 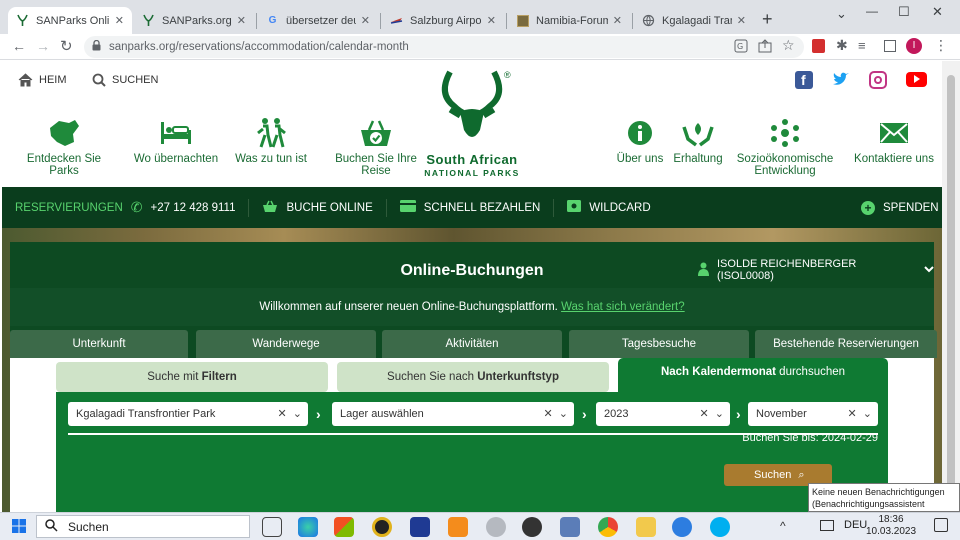 What do you see at coordinates (376, 145) in the screenshot?
I see `category-book-trip: Buchen Sie Ihre Reise` at bounding box center [376, 145].